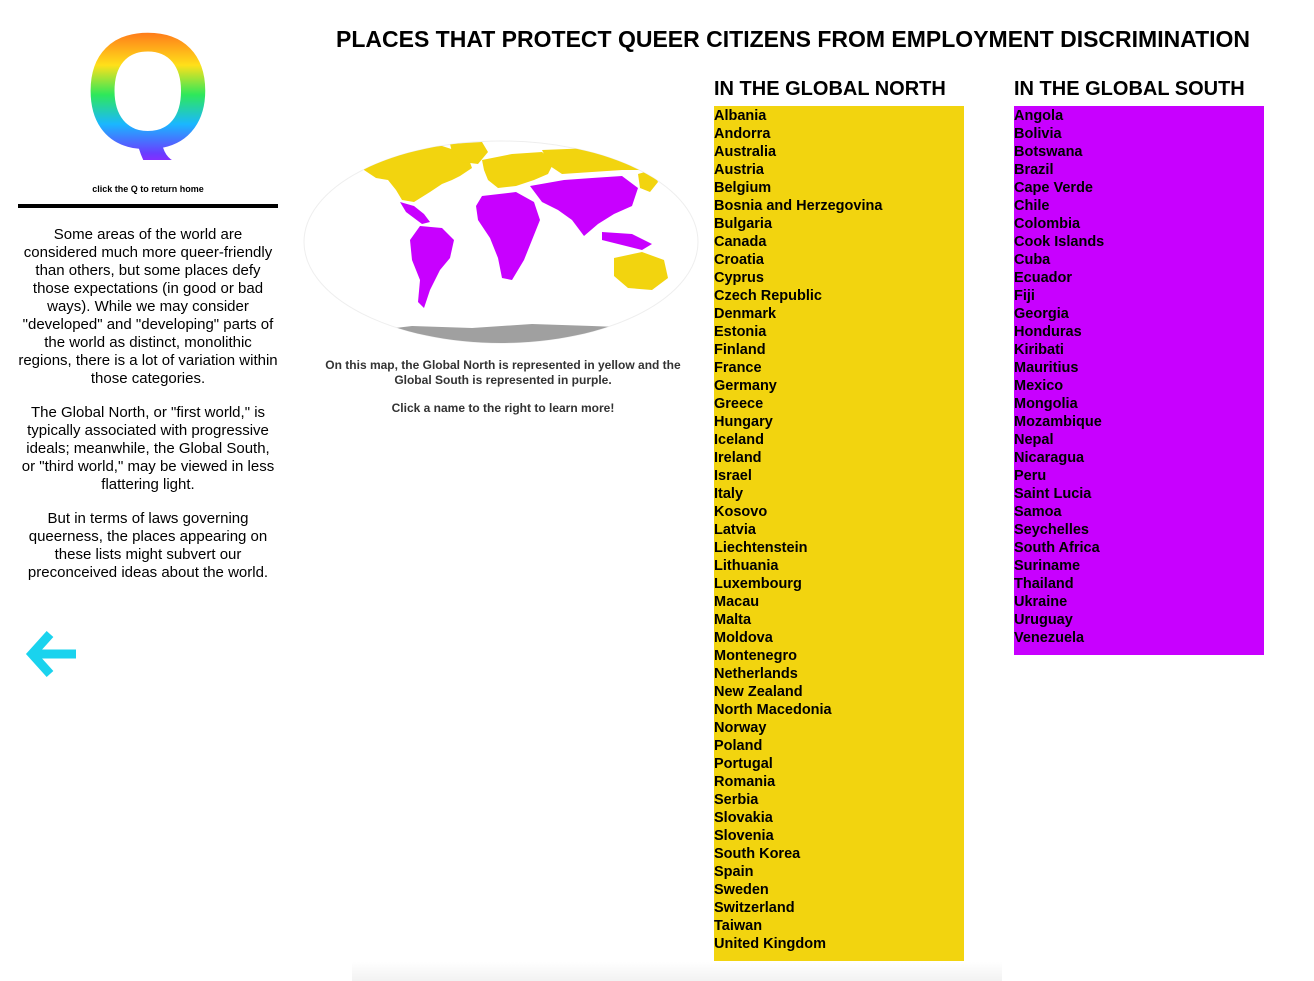  What do you see at coordinates (1139, 224) in the screenshot?
I see `country-link: Colombia` at bounding box center [1139, 224].